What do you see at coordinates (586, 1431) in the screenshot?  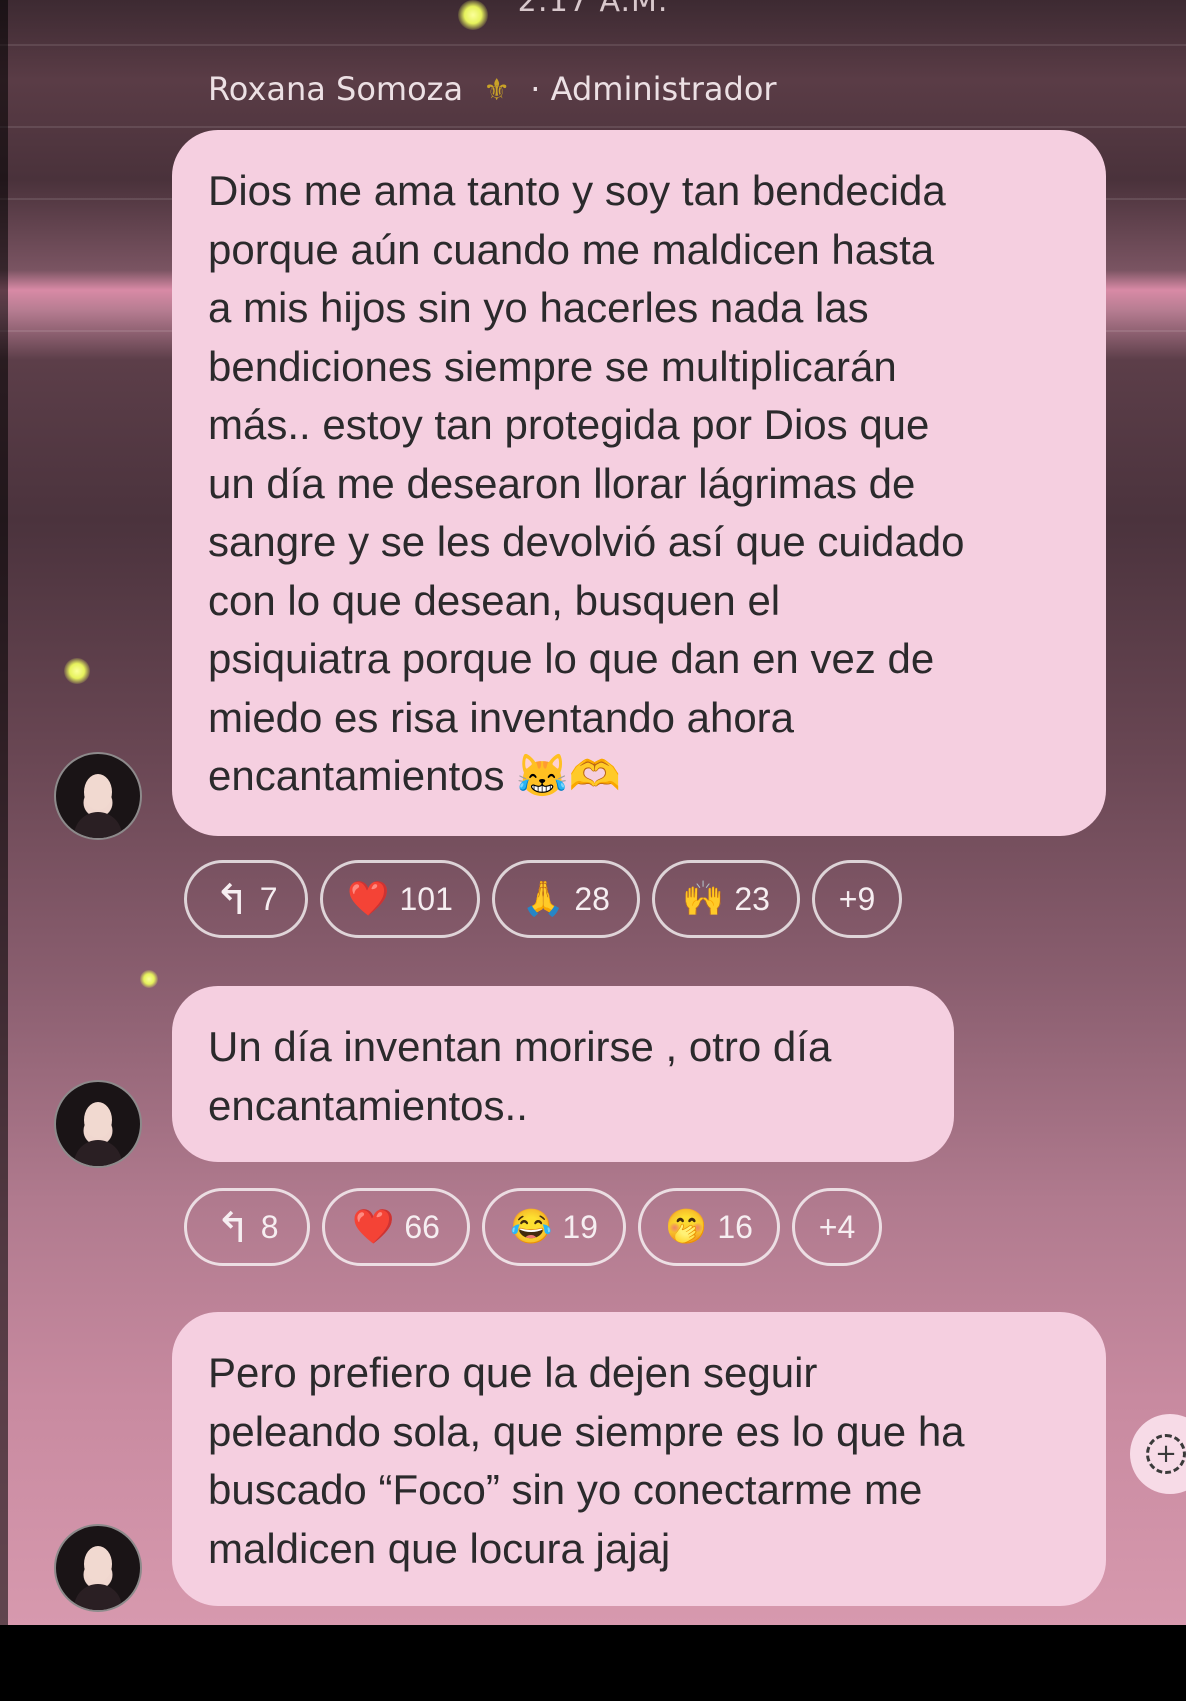 I see `message-line: peleando sola, que siempre es lo que ha` at bounding box center [586, 1431].